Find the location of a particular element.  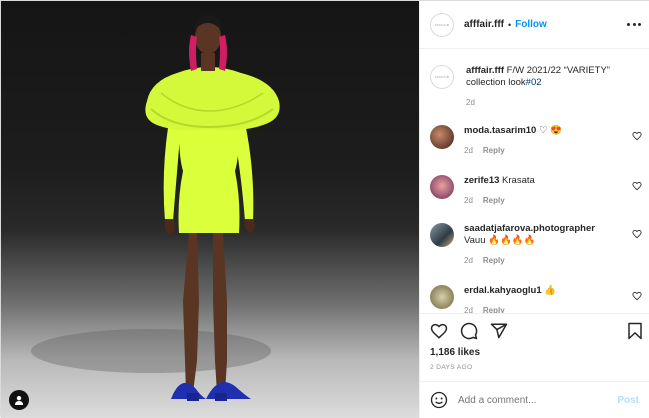

post-timestamp: 2 DAYS AGO is located at coordinates (451, 367).